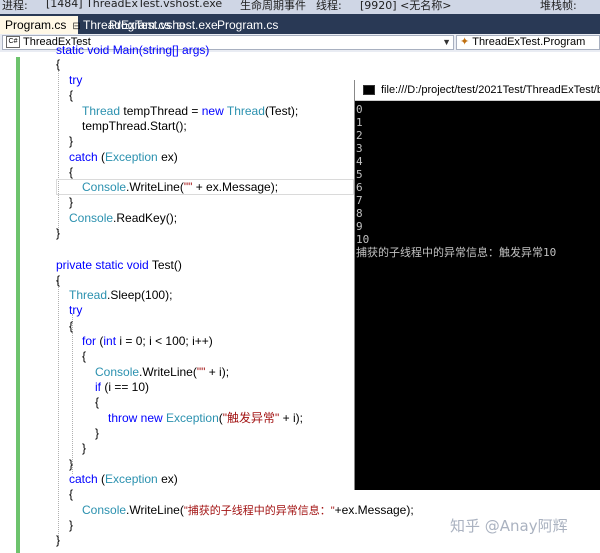 The height and width of the screenshot is (553, 600). What do you see at coordinates (446, 42) in the screenshot?
I see `chevron-down-icon: ▼` at bounding box center [446, 42].